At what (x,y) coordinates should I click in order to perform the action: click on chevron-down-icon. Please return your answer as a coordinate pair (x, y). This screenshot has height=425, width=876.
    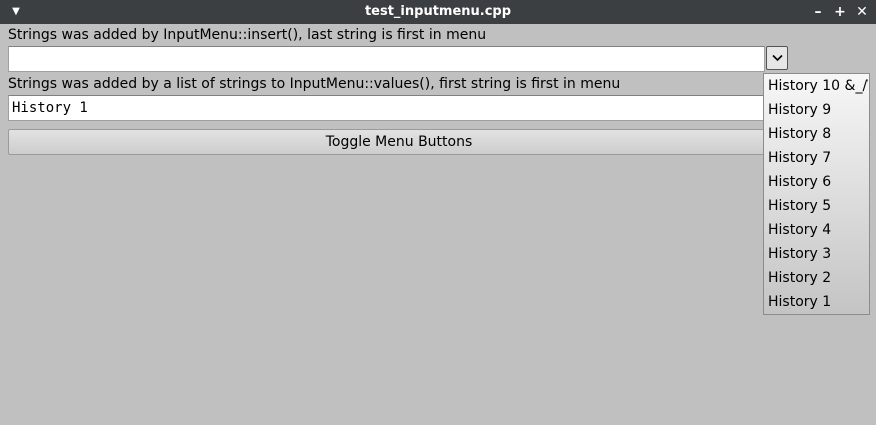
    Looking at the image, I should click on (777, 58).